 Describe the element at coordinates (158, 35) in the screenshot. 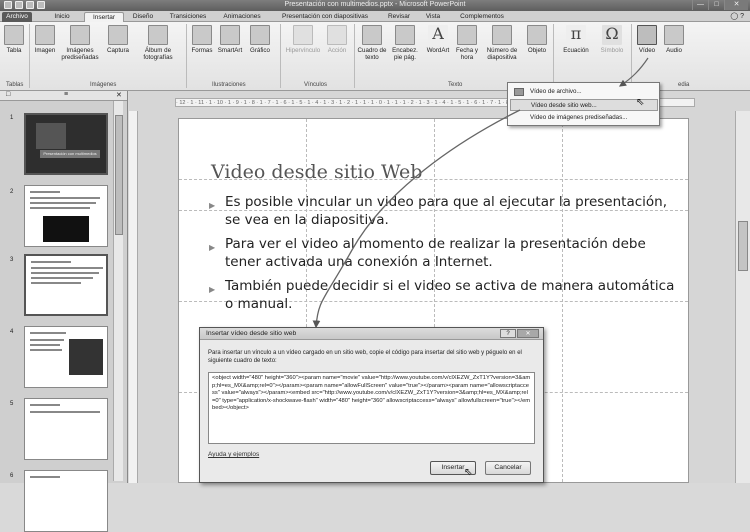

I see `photo-album-icon` at that location.